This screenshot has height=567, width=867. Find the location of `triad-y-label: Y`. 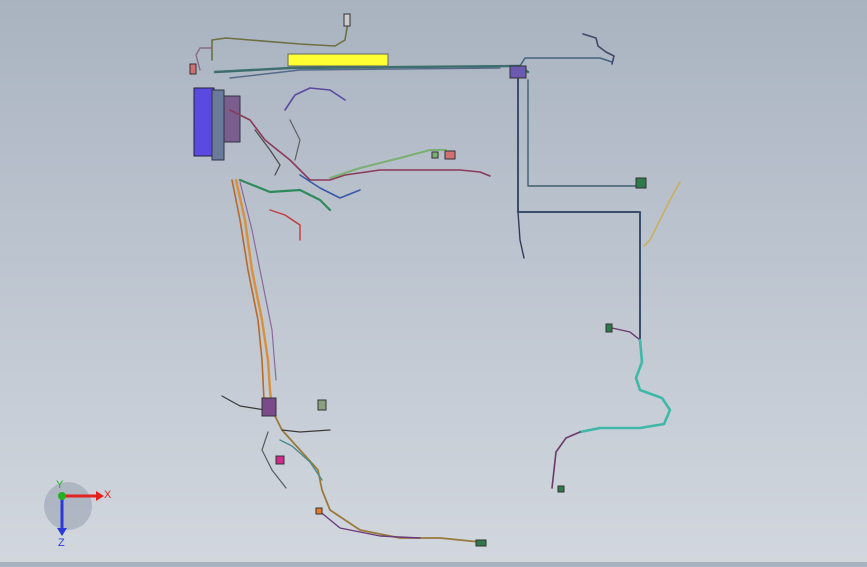

triad-y-label: Y is located at coordinates (60, 485).